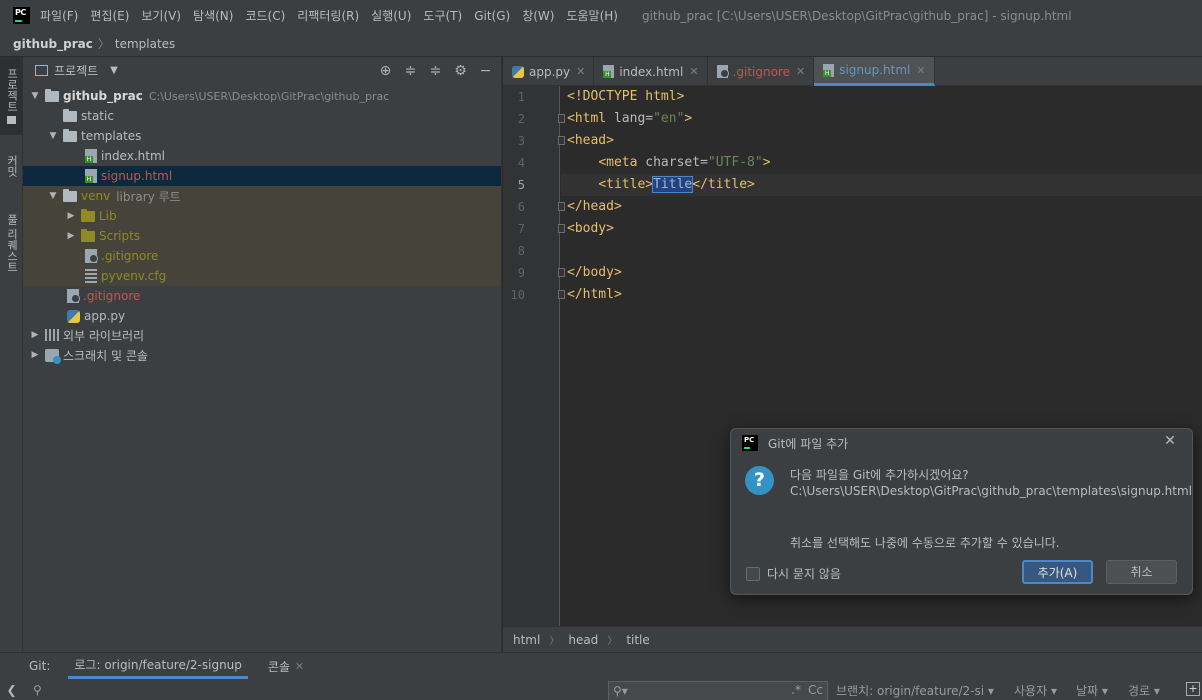 The image size is (1202, 700). Describe the element at coordinates (76, 70) in the screenshot. I see `project-panel-title: 프로젝트` at that location.